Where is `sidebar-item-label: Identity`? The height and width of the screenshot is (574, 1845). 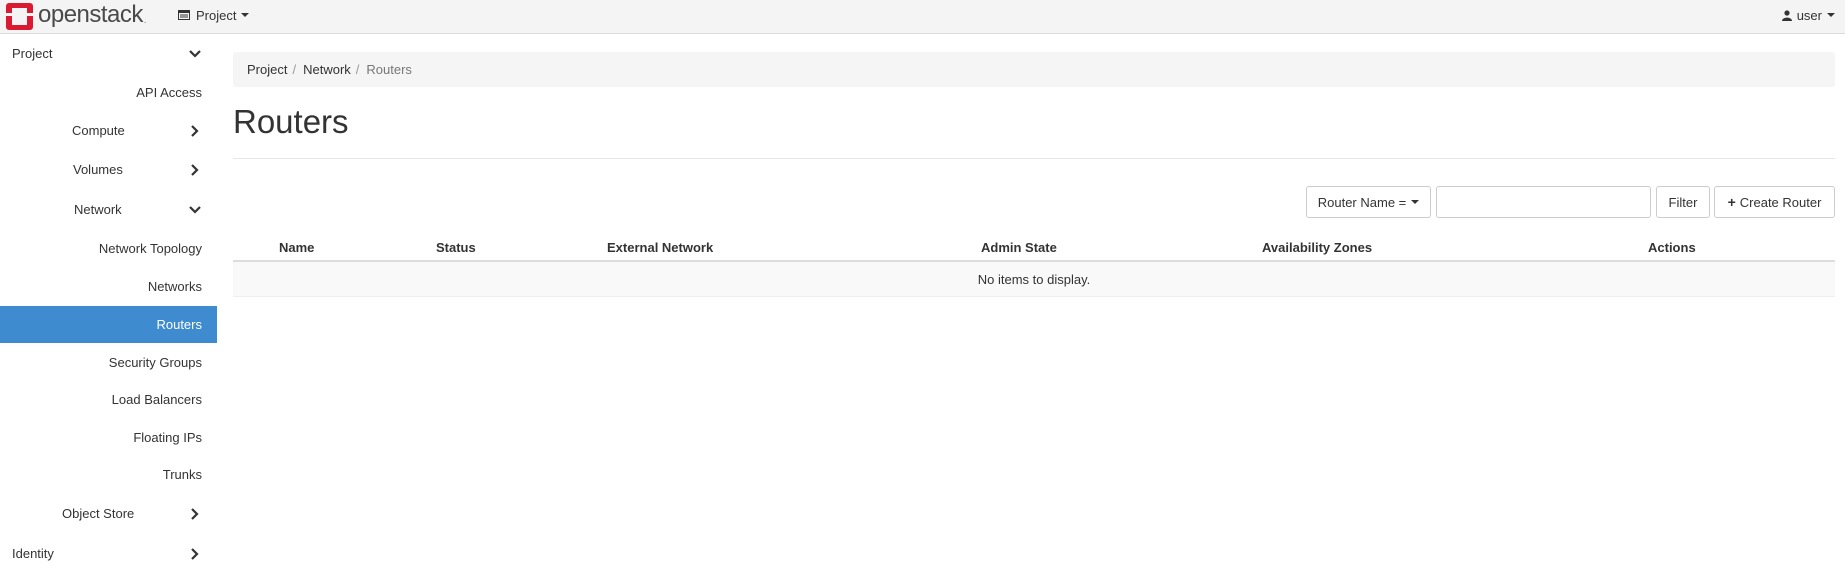 sidebar-item-label: Identity is located at coordinates (33, 553).